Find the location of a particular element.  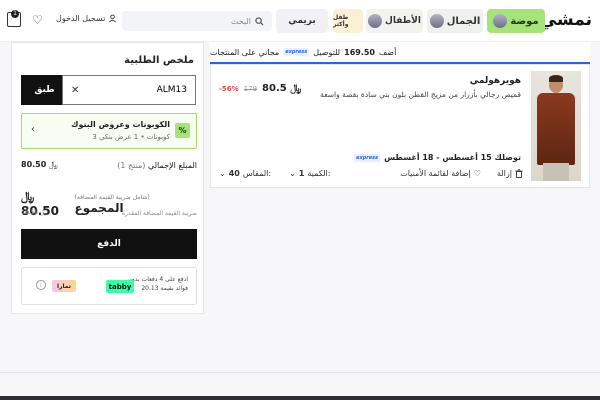

add-to-wishlist-button: إضافة لقائمة الأمنيات ♡ is located at coordinates (440, 173).